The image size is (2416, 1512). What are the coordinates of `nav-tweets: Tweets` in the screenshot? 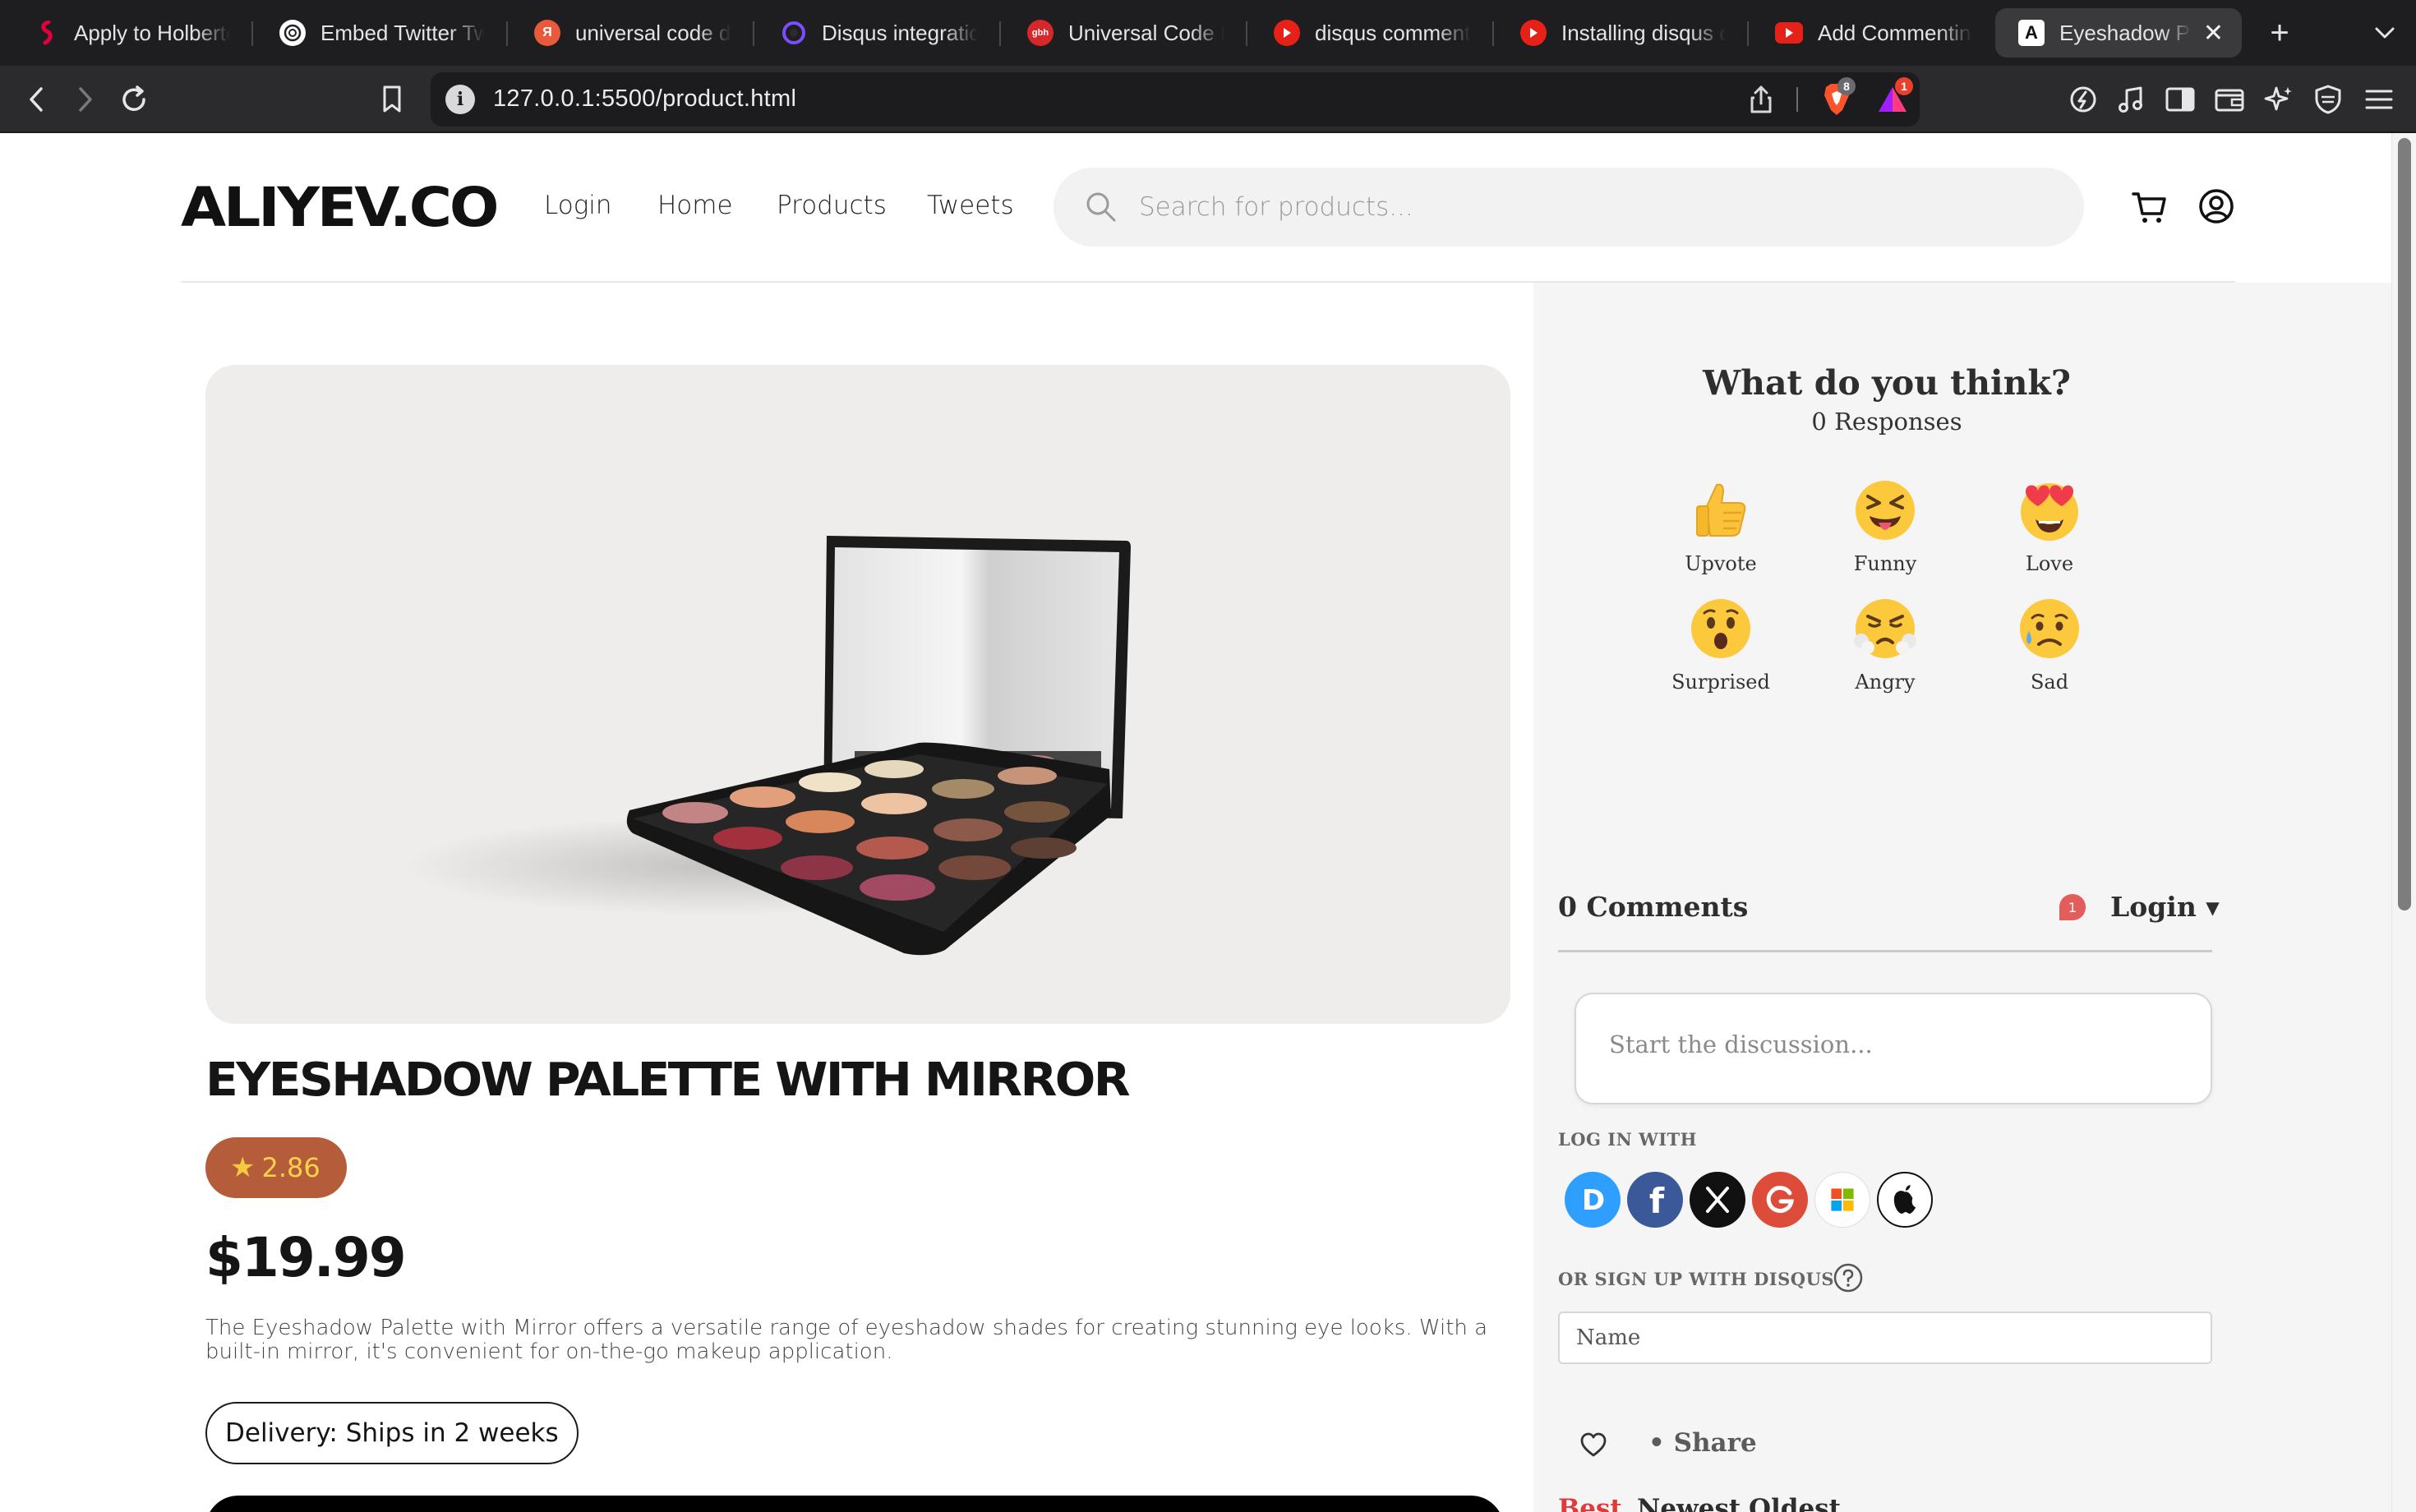 It's located at (971, 206).